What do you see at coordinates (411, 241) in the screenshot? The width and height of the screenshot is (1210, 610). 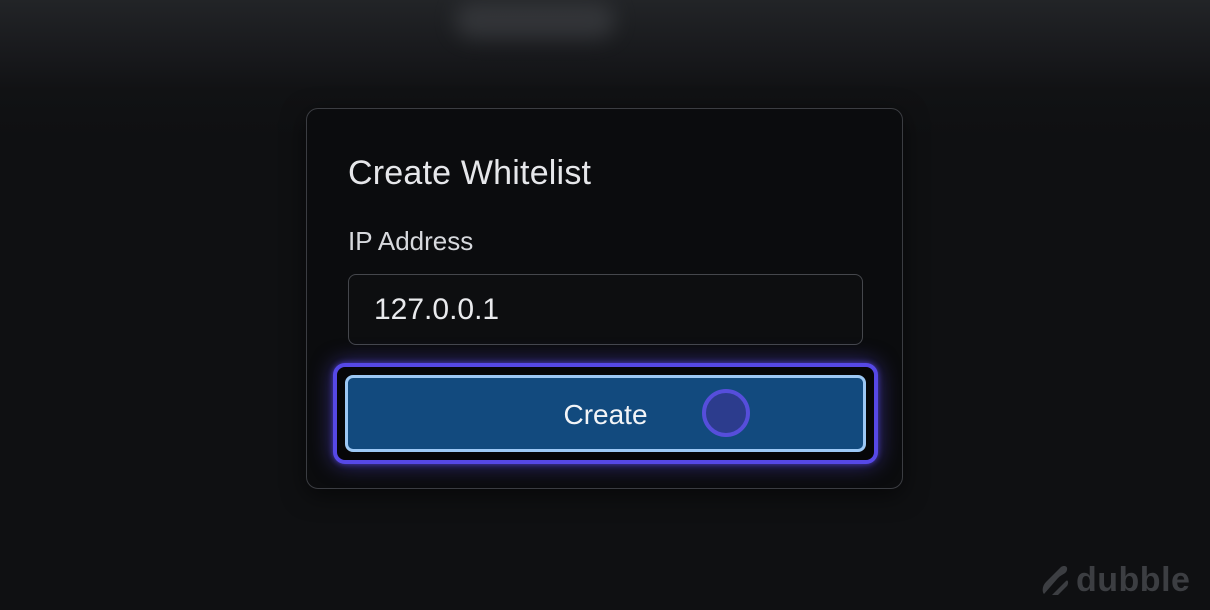 I see `ip-address-label: IP Address` at bounding box center [411, 241].